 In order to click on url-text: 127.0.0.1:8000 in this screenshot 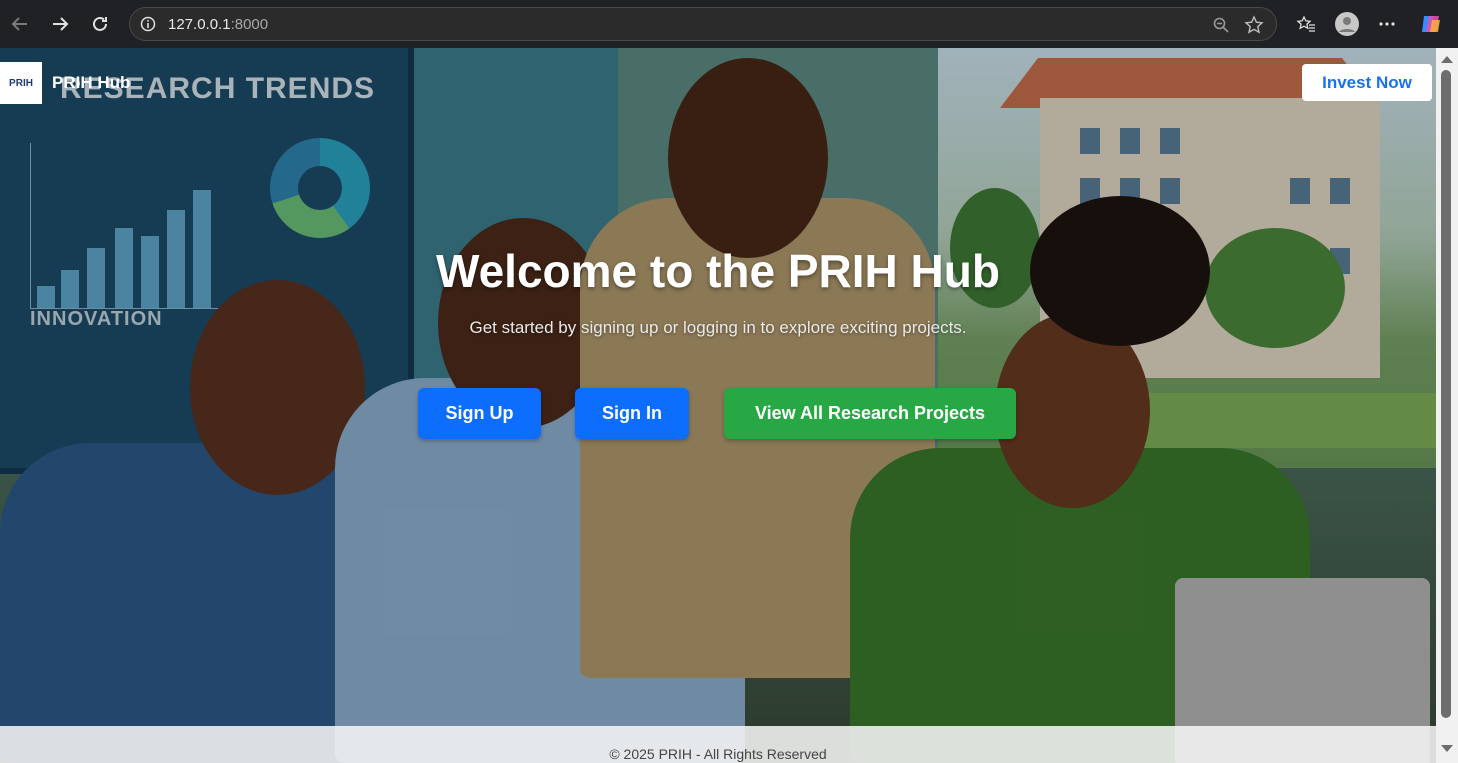, I will do `click(218, 24)`.